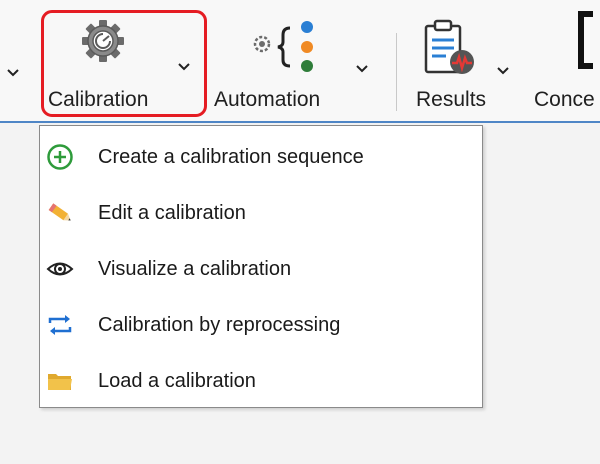 The height and width of the screenshot is (464, 600). What do you see at coordinates (267, 99) in the screenshot?
I see `automation-button-label: Automation` at bounding box center [267, 99].